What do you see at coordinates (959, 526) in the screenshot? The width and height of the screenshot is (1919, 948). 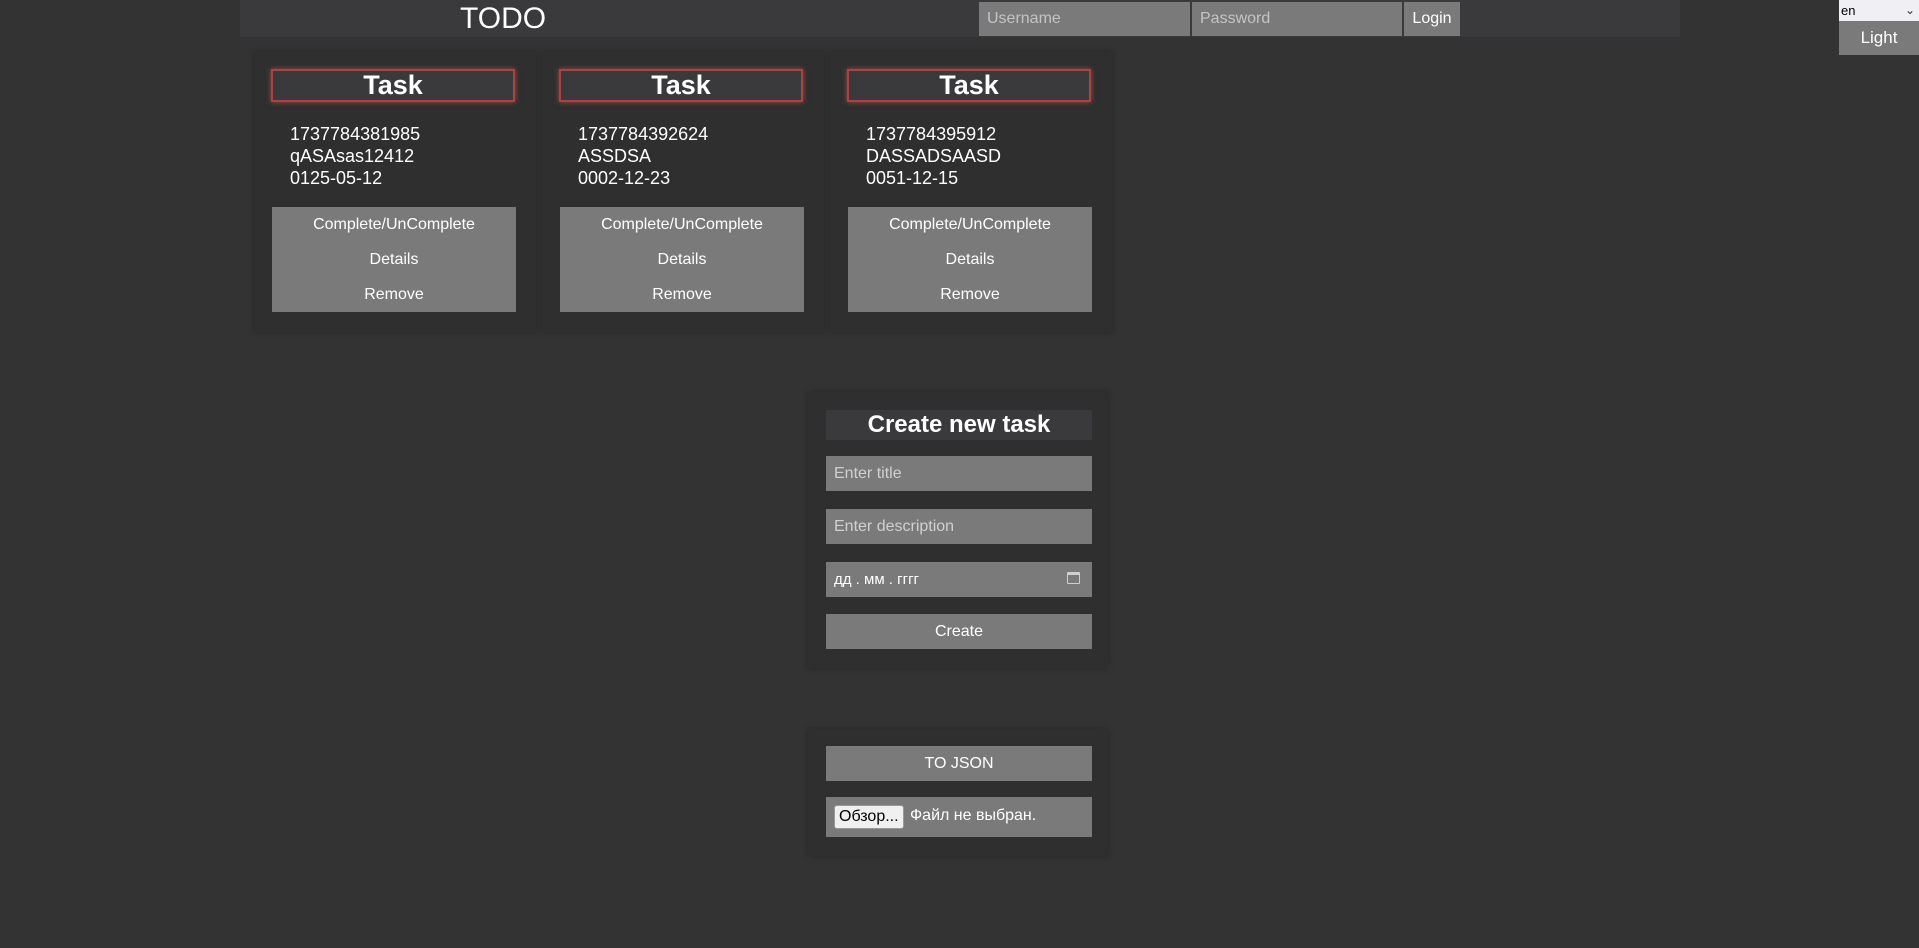 I see `description-input` at bounding box center [959, 526].